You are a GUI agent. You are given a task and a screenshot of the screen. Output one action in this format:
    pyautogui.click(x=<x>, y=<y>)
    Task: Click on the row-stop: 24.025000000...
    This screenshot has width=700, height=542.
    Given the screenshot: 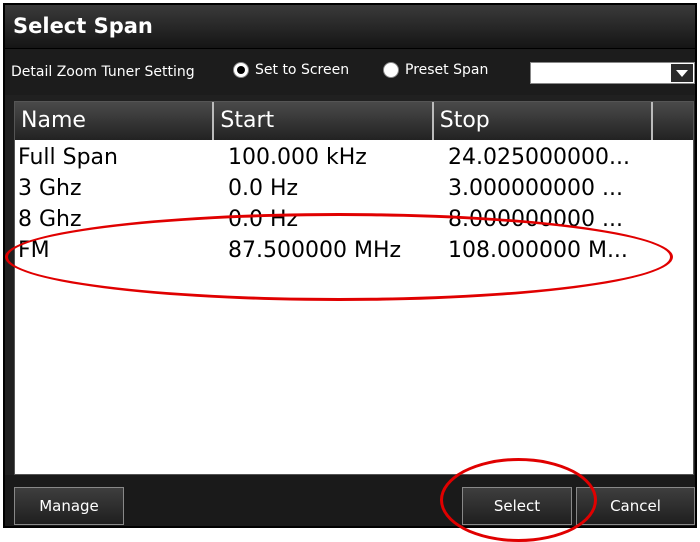 What is the action you would take?
    pyautogui.click(x=539, y=157)
    